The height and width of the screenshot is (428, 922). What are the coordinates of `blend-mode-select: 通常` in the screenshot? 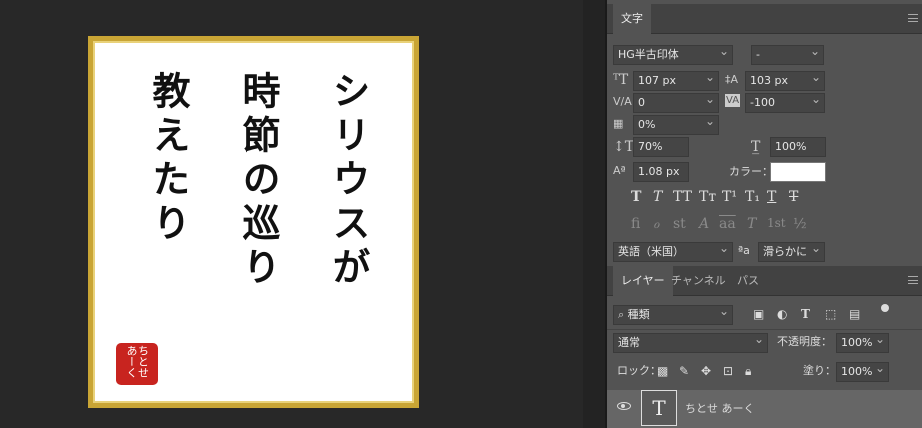 It's located at (690, 343).